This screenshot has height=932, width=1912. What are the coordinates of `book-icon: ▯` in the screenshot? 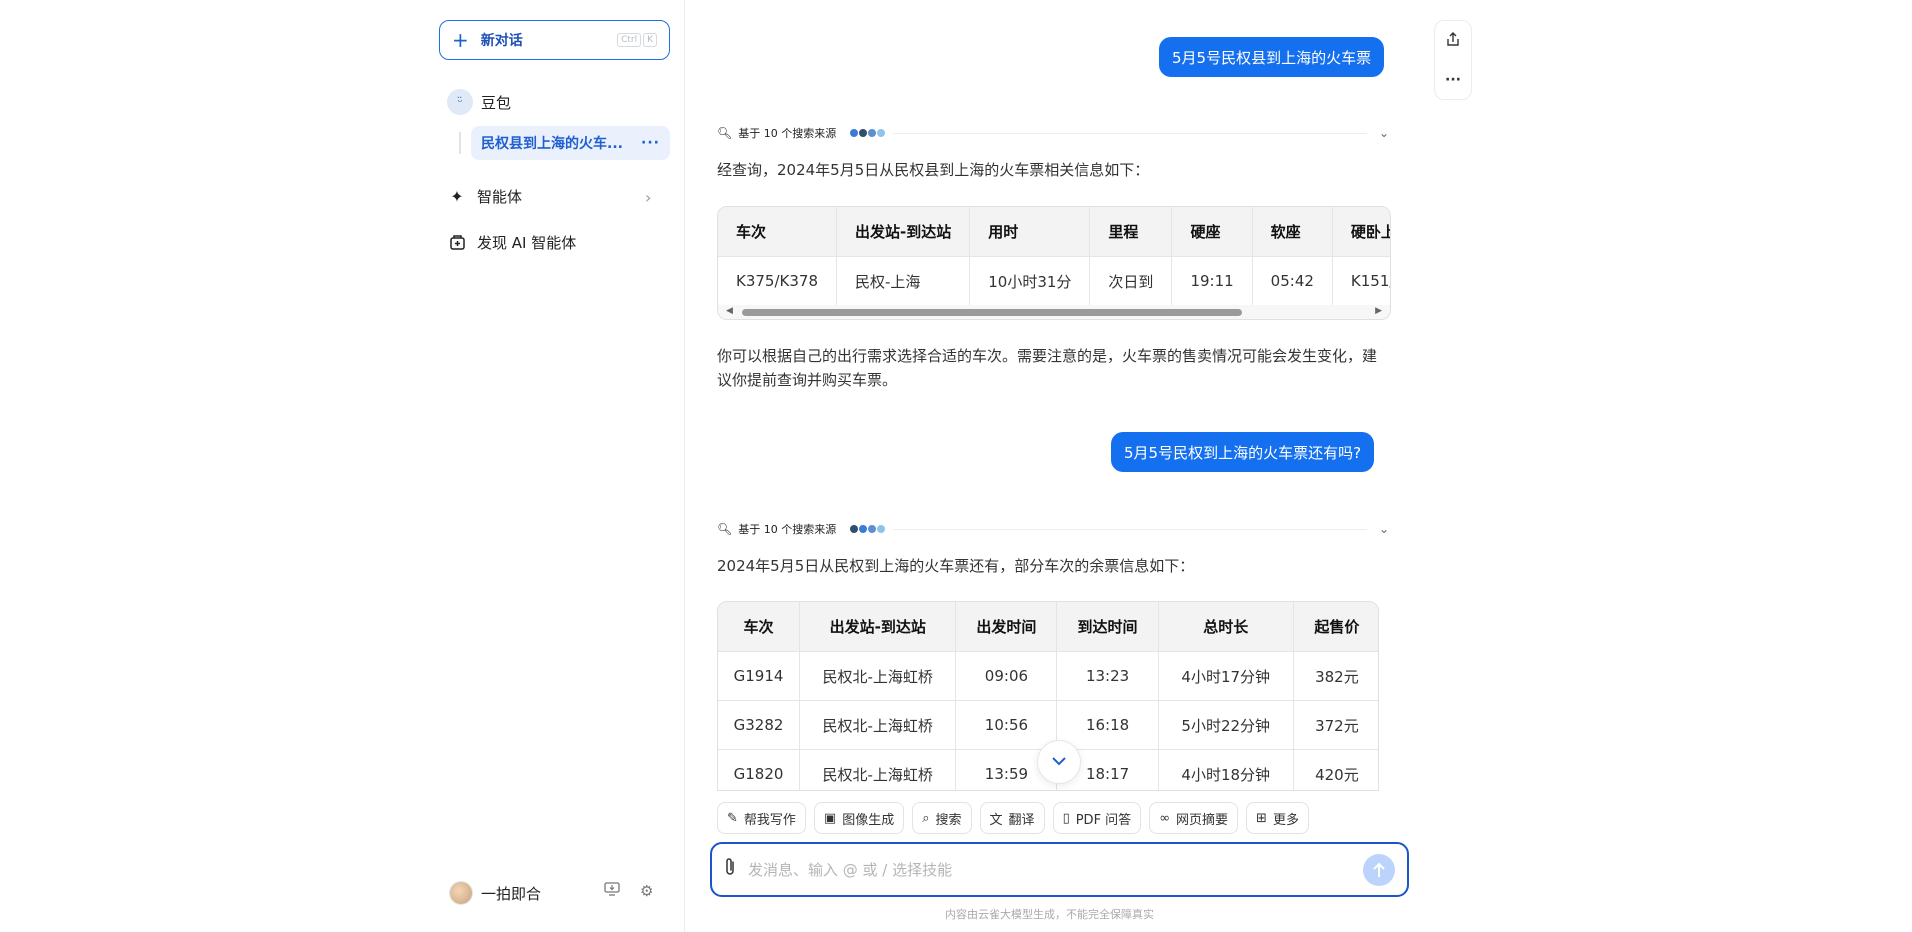 It's located at (1066, 818).